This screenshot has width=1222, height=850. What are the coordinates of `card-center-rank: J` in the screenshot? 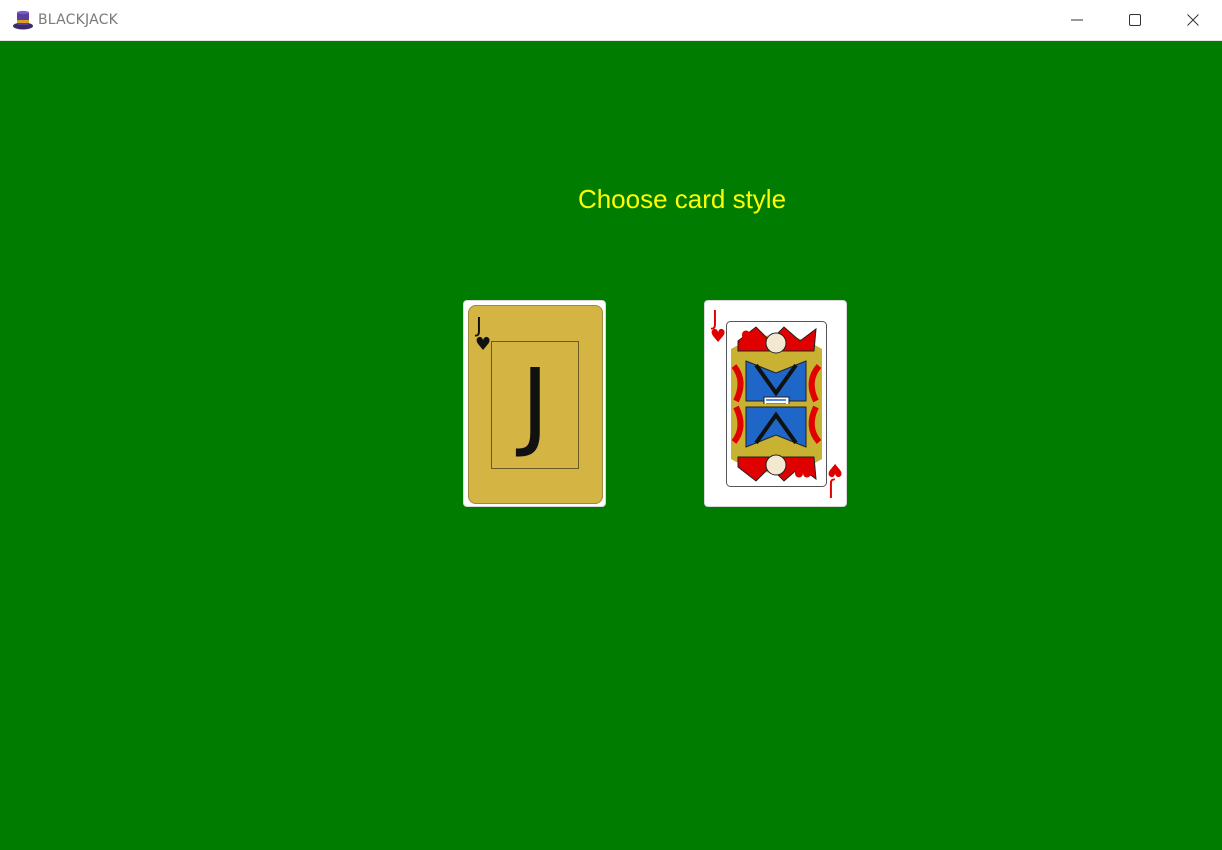 It's located at (535, 404).